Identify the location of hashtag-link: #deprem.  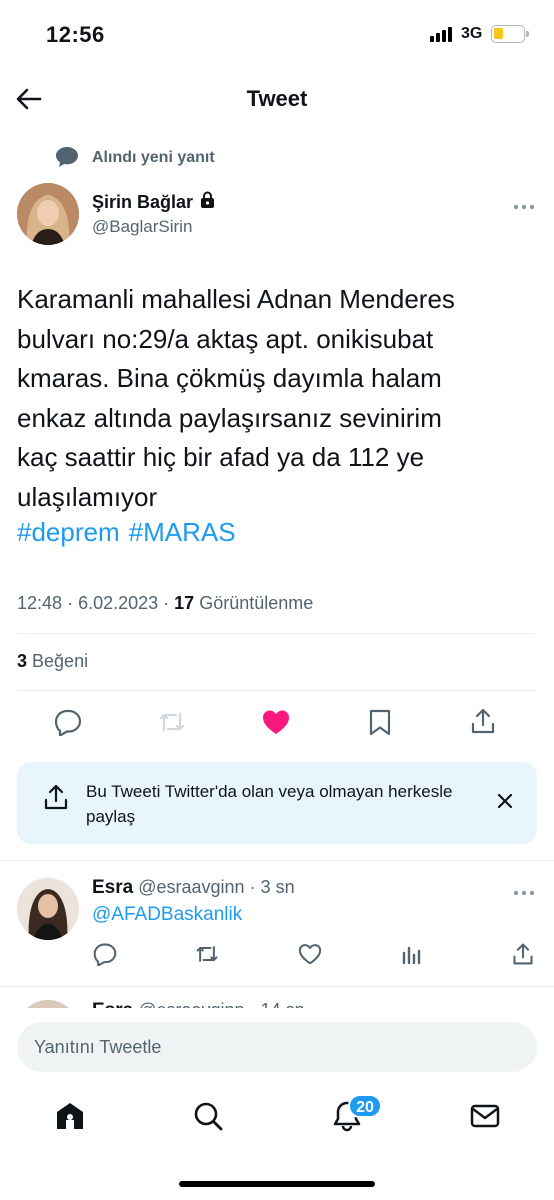
(68, 532).